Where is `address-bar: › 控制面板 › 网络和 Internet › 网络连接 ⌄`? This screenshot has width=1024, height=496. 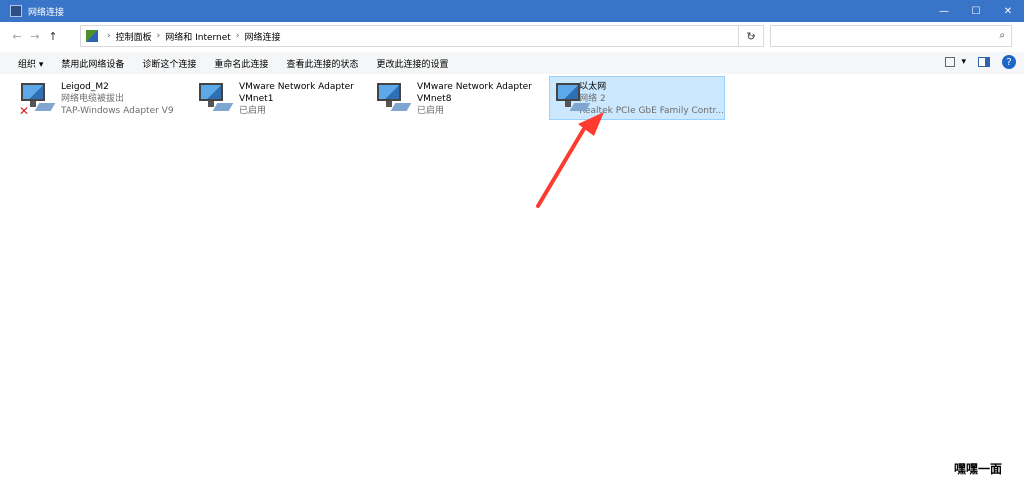 address-bar: › 控制面板 › 网络和 Internet › 网络连接 ⌄ is located at coordinates (422, 36).